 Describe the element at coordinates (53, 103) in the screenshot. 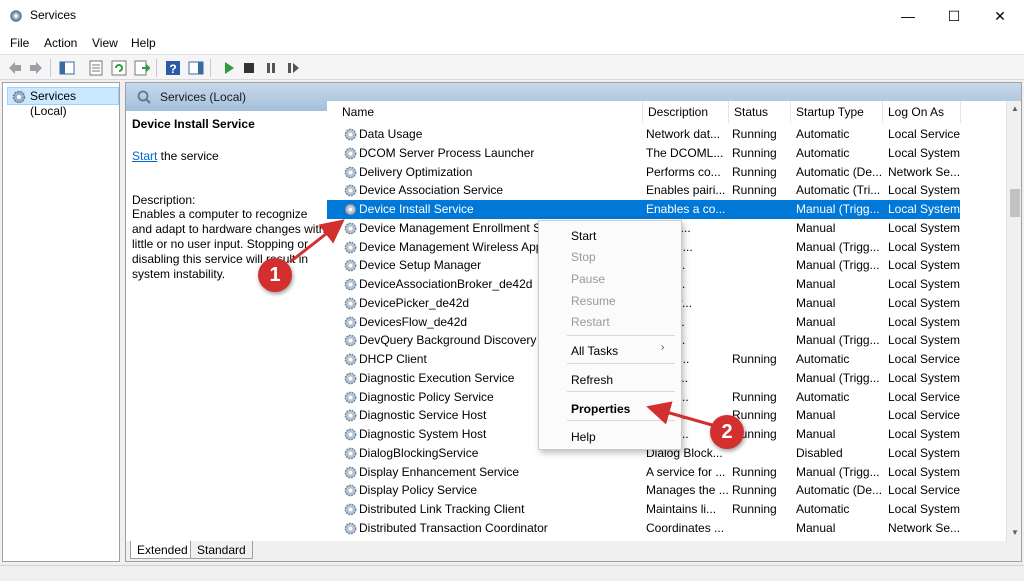

I see `tree-item-label: Services (Local)` at that location.